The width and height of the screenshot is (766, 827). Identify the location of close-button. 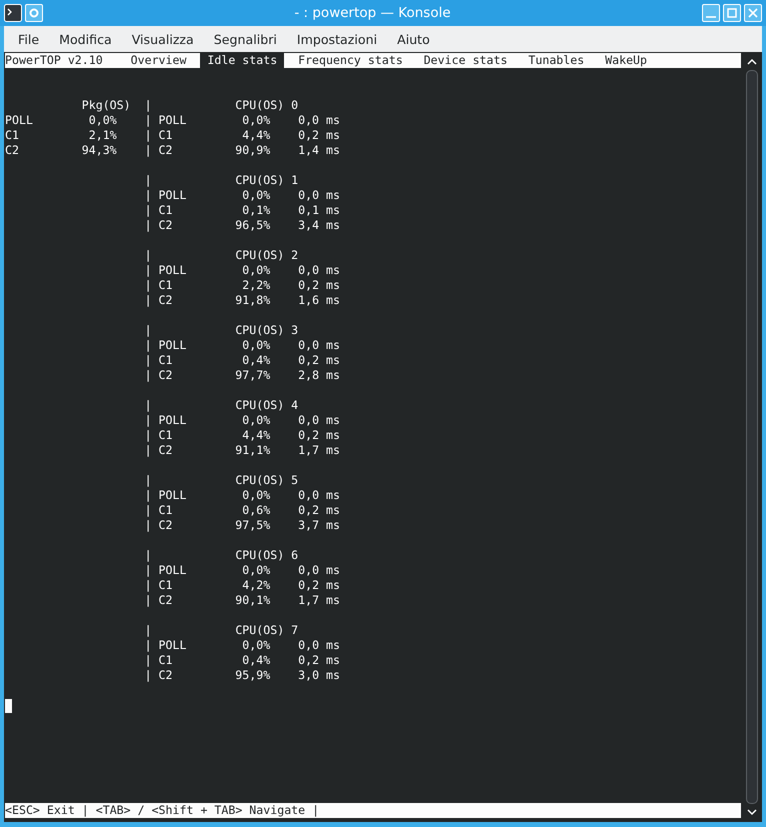
(753, 13).